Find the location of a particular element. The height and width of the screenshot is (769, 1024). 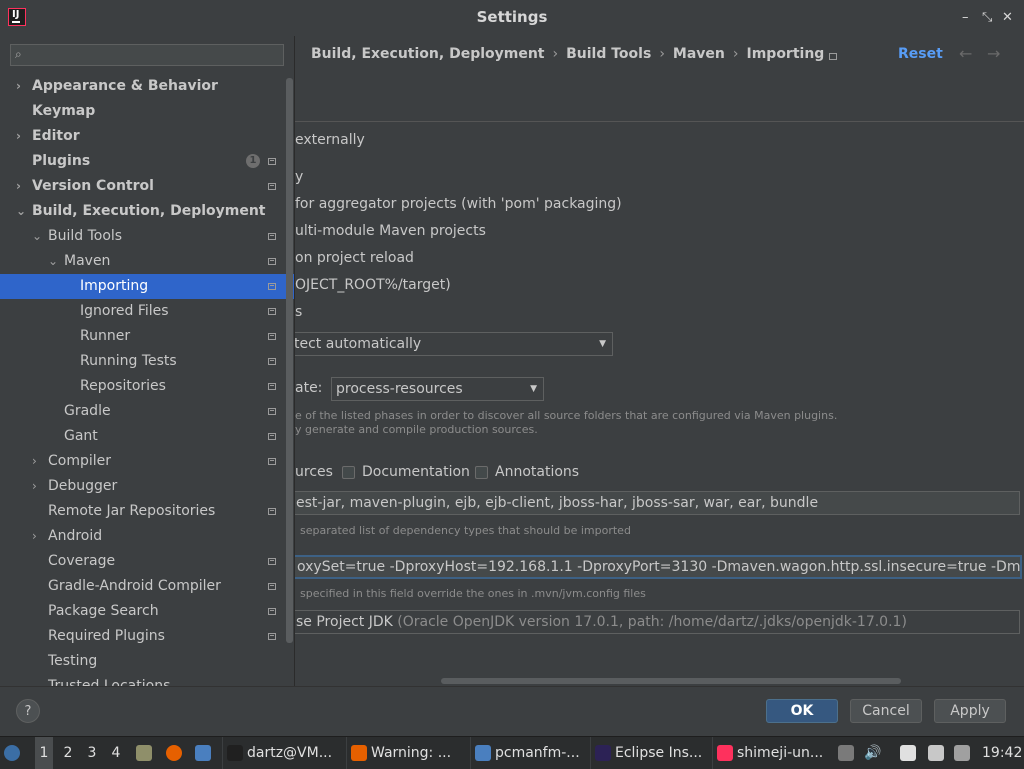

option-externally: externally is located at coordinates (330, 140).